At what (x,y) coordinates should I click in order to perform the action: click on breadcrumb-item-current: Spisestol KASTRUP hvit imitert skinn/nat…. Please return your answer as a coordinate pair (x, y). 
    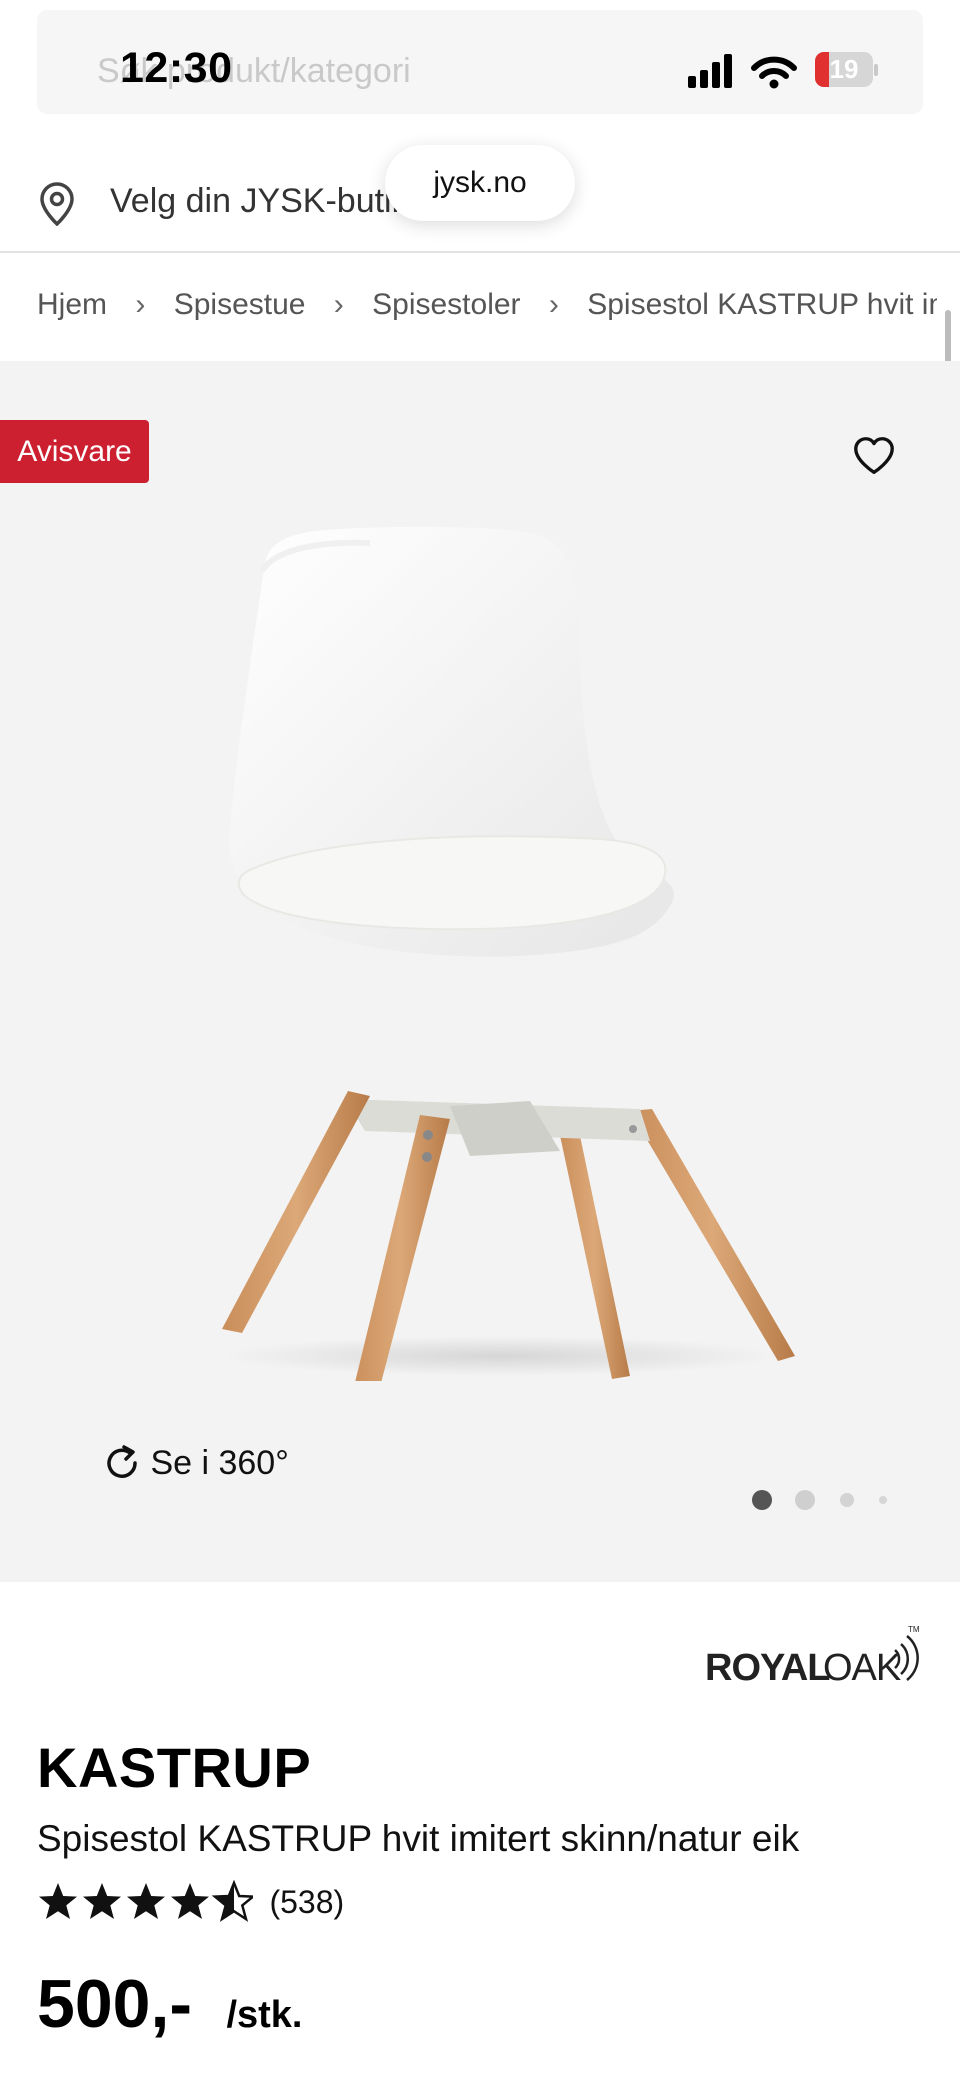
    Looking at the image, I should click on (762, 305).